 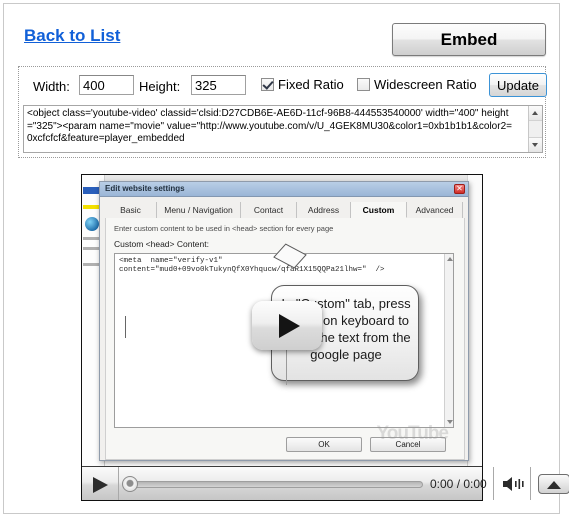 I want to click on close-icon: ✕, so click(x=459, y=189).